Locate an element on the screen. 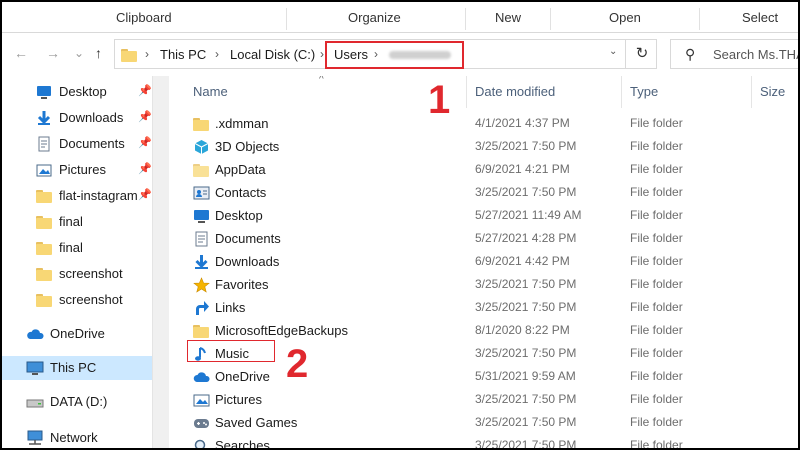 This screenshot has height=450, width=800. file-name: 3D Objects is located at coordinates (247, 146).